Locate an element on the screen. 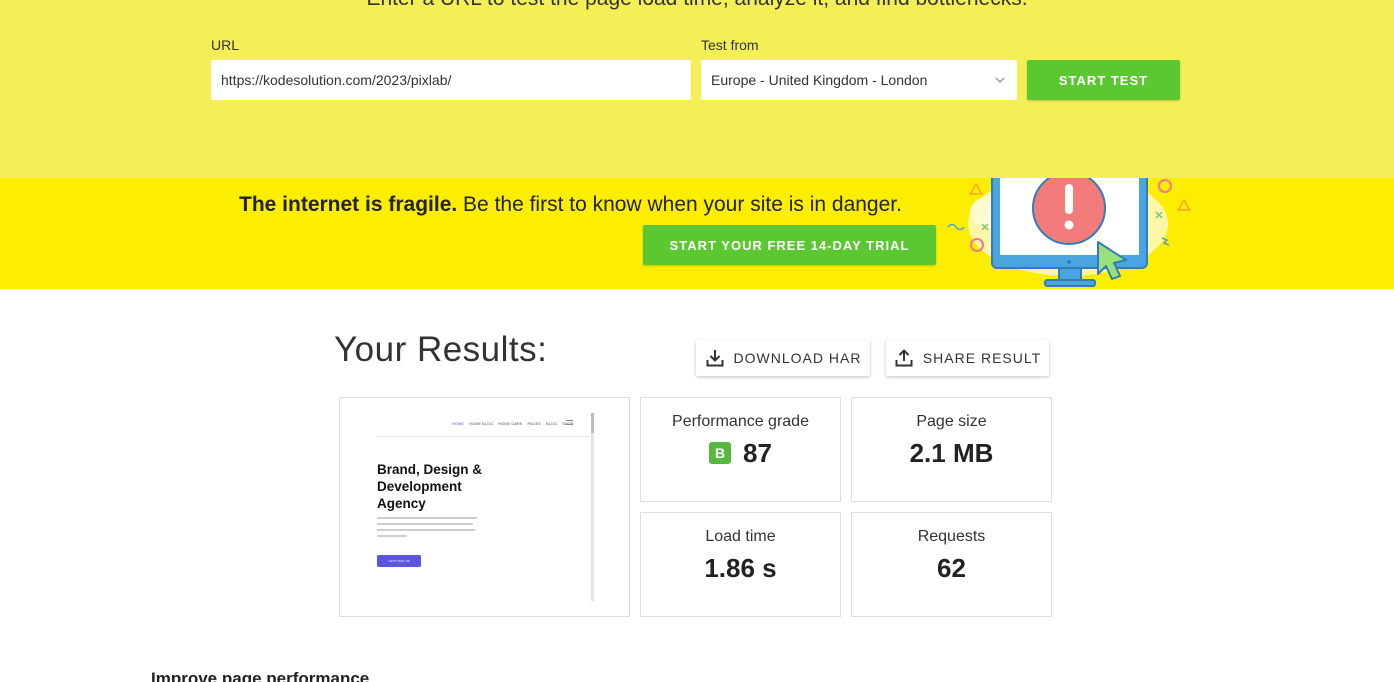 The image size is (1394, 682). requests-card: Requests 62 is located at coordinates (951, 564).